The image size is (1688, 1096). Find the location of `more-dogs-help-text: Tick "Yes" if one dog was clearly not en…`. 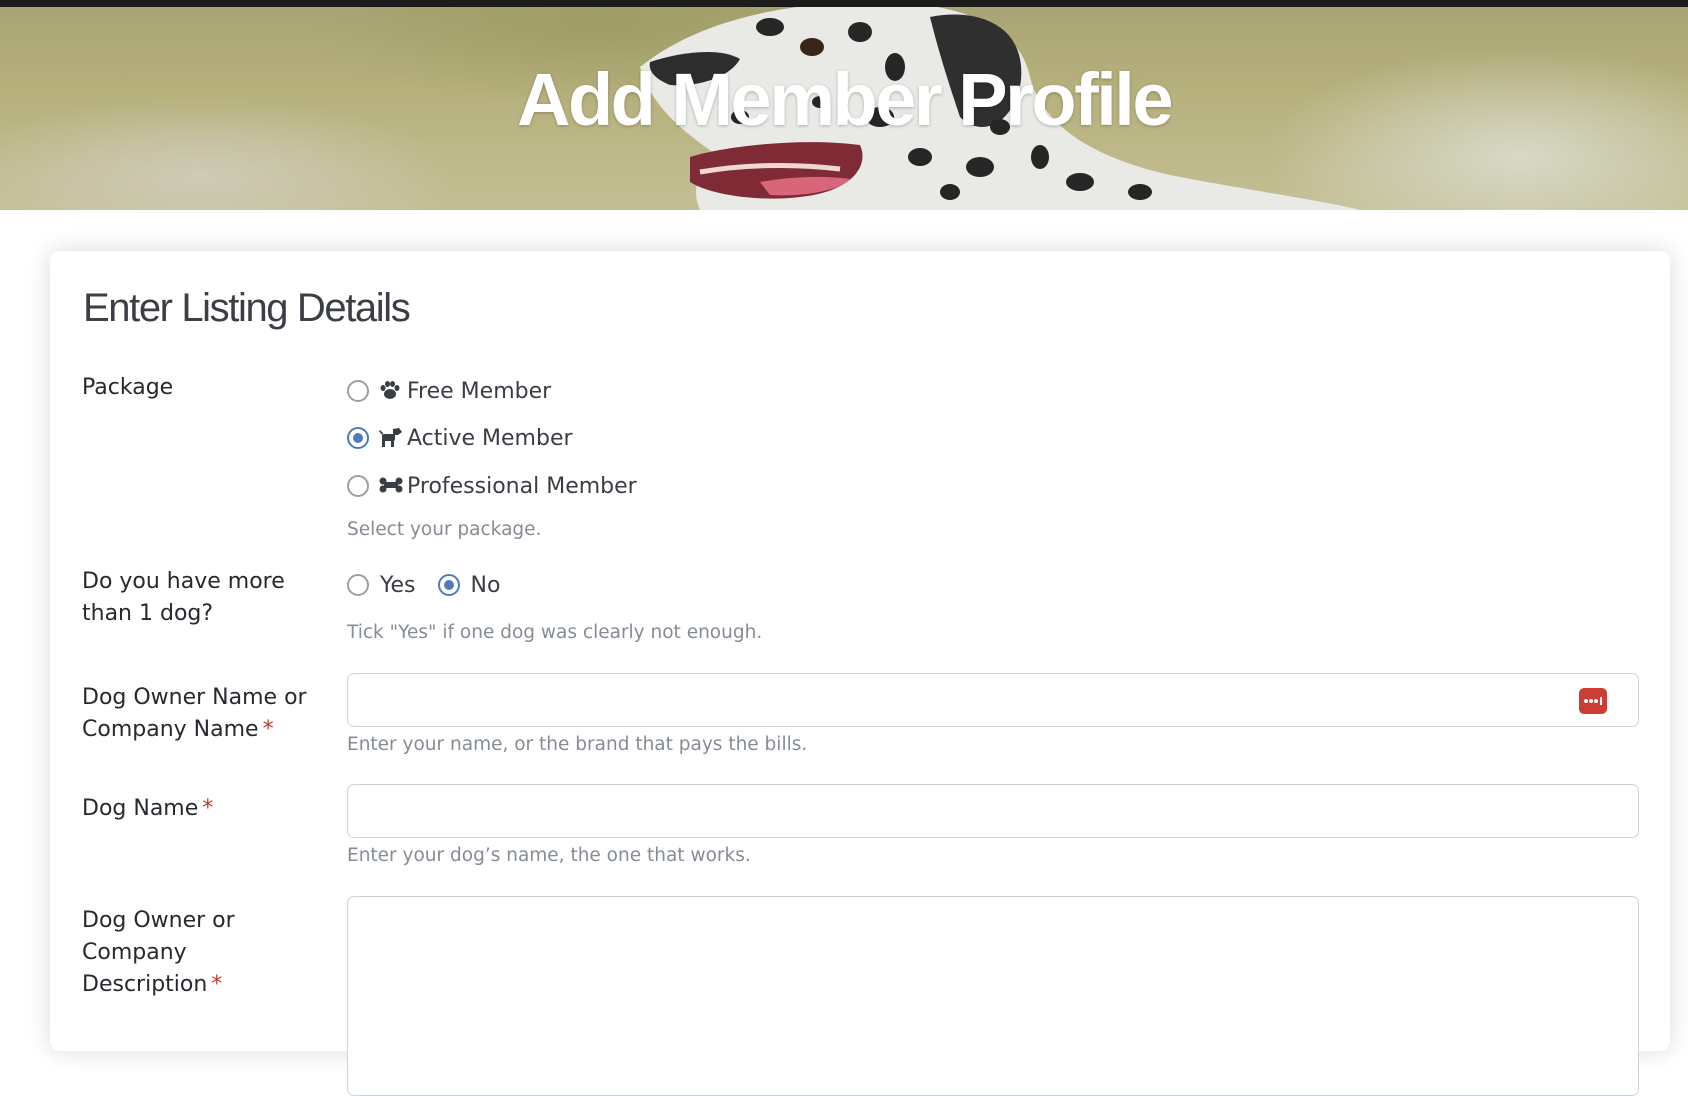

more-dogs-help-text: Tick "Yes" if one dog was clearly not en… is located at coordinates (555, 632).